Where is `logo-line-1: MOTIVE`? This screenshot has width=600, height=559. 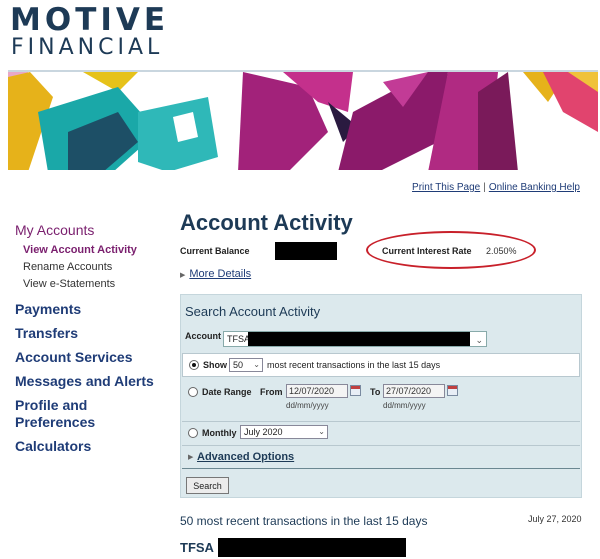
logo-line-1: MOTIVE is located at coordinates (90, 20).